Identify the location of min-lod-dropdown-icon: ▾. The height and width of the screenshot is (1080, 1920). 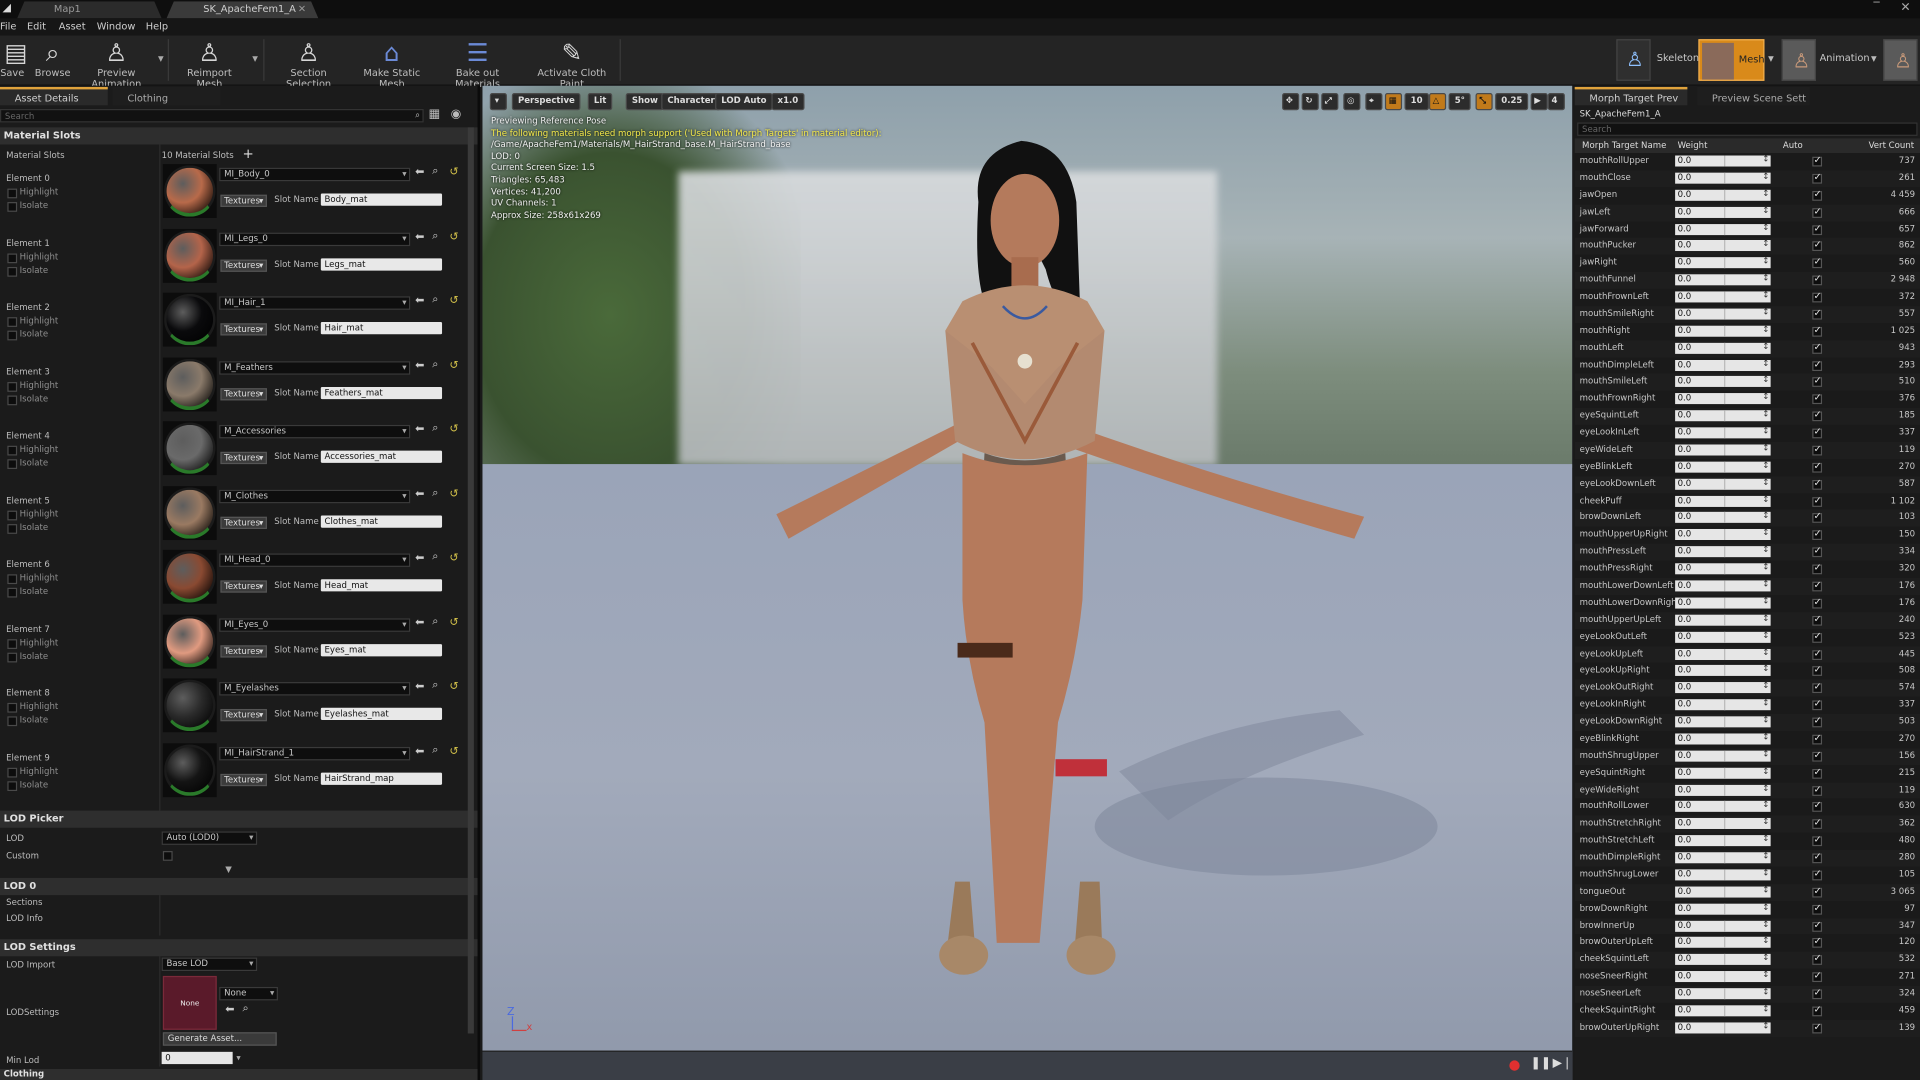
(238, 1058).